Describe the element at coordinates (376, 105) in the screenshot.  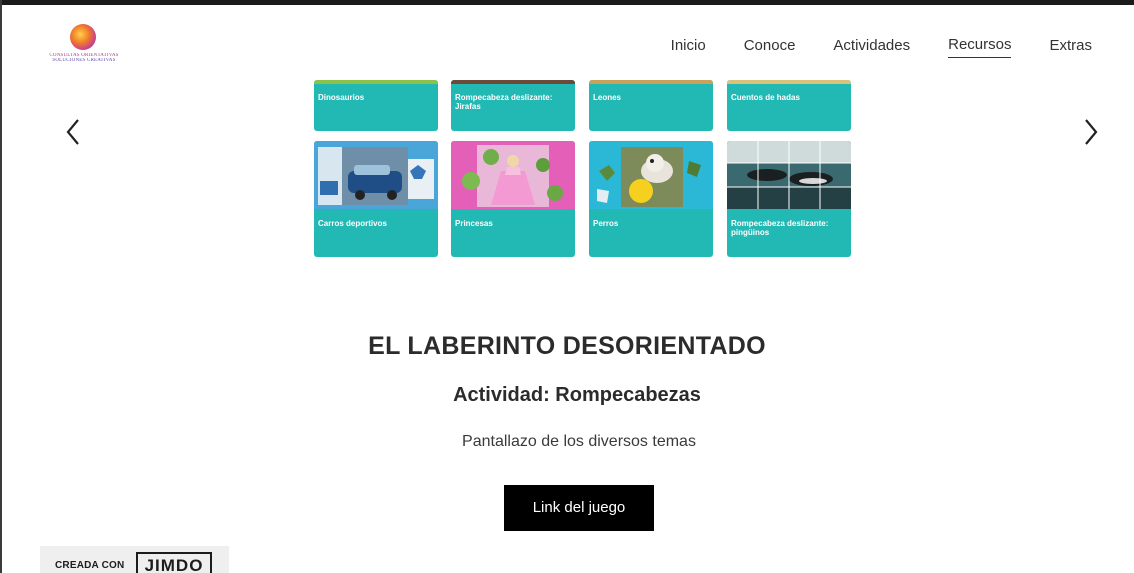
I see `tile-dinosaurios: Dinosaurios` at that location.